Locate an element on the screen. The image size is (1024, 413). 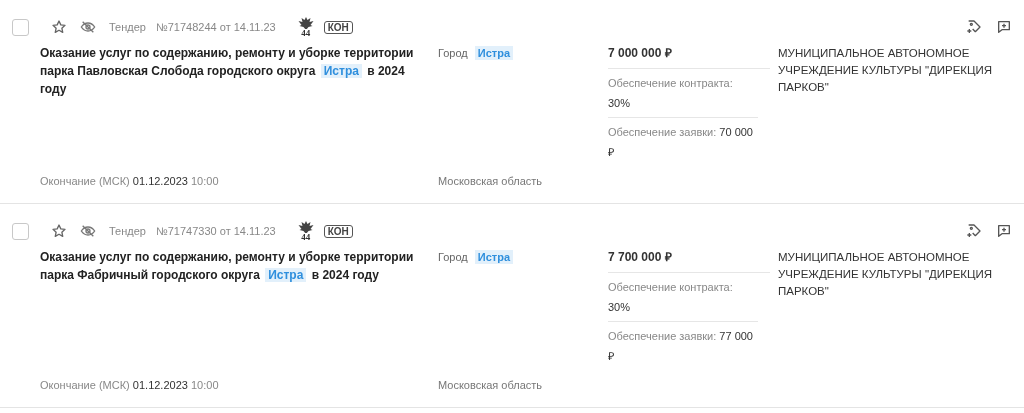
bid-security: Обеспечение заявки: 70 000 ₽ is located at coordinates (681, 142).